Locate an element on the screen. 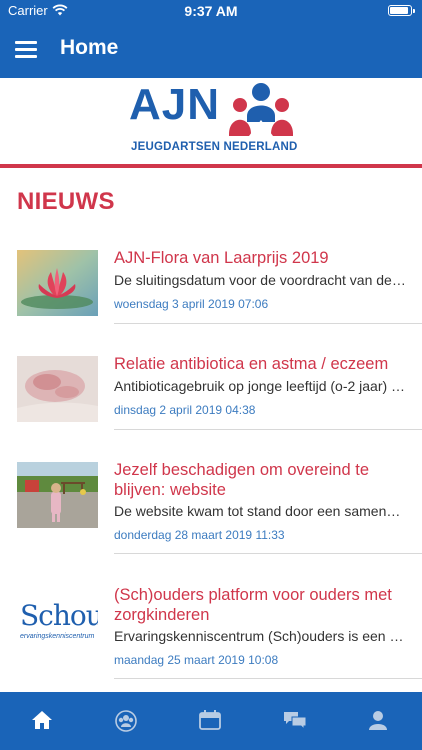 The image size is (422, 750). top-bar: Carrier 9:37 AM Home is located at coordinates (211, 39).